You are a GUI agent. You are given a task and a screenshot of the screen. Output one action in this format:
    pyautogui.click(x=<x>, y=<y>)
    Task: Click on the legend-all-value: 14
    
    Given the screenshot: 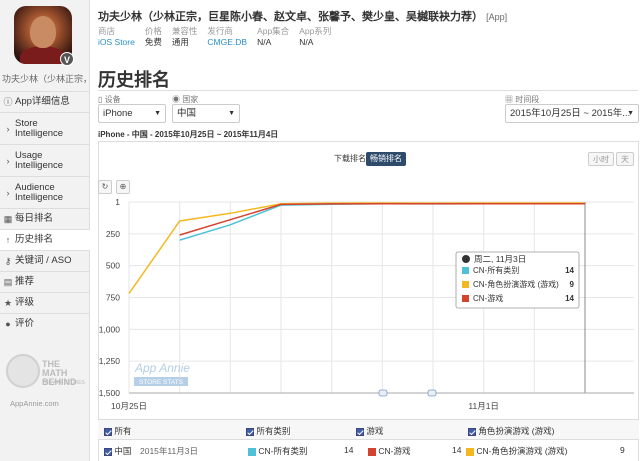 What is the action you would take?
    pyautogui.click(x=349, y=450)
    